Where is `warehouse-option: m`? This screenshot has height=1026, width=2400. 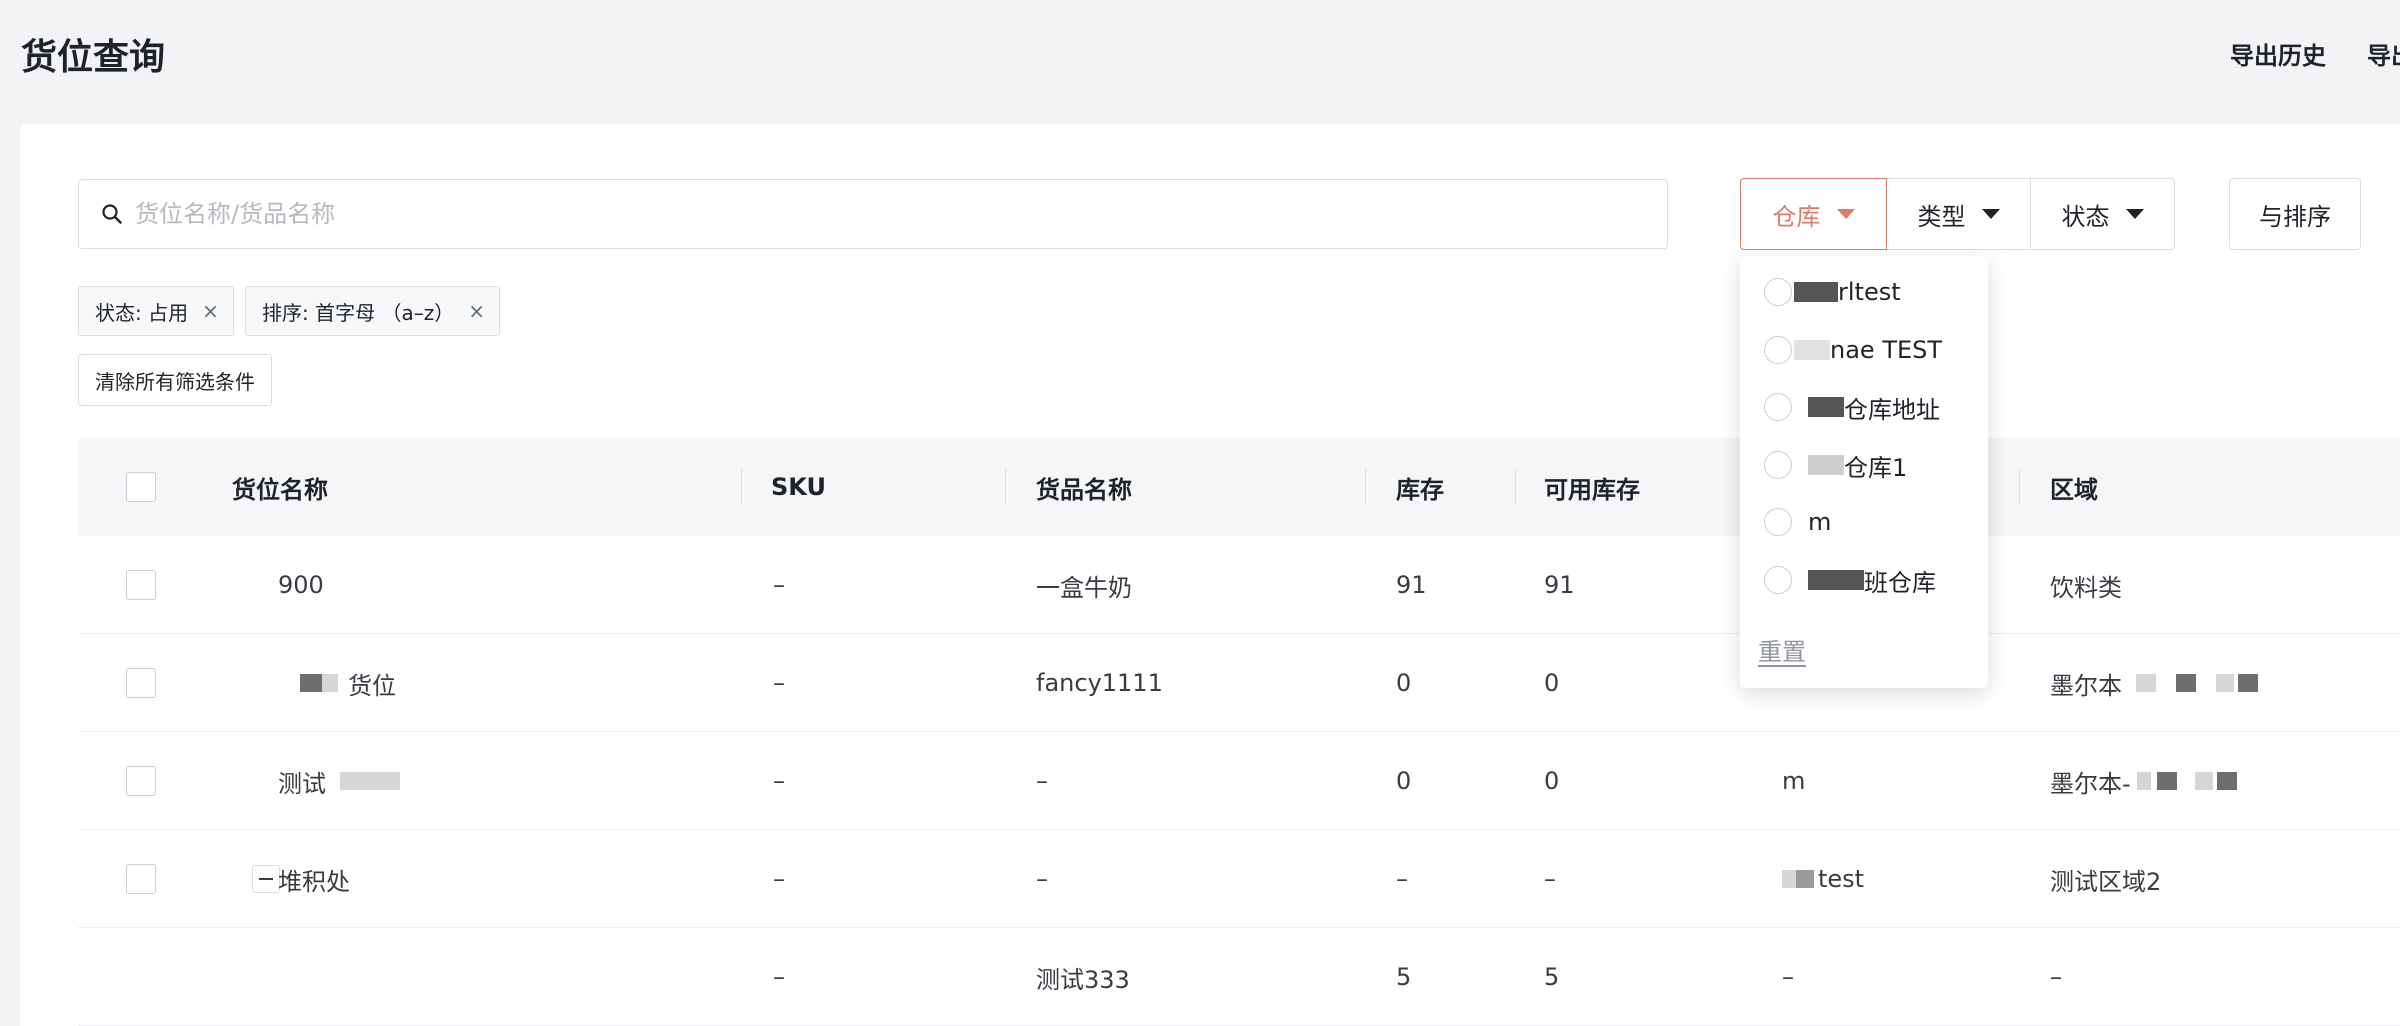 warehouse-option: m is located at coordinates (1797, 522).